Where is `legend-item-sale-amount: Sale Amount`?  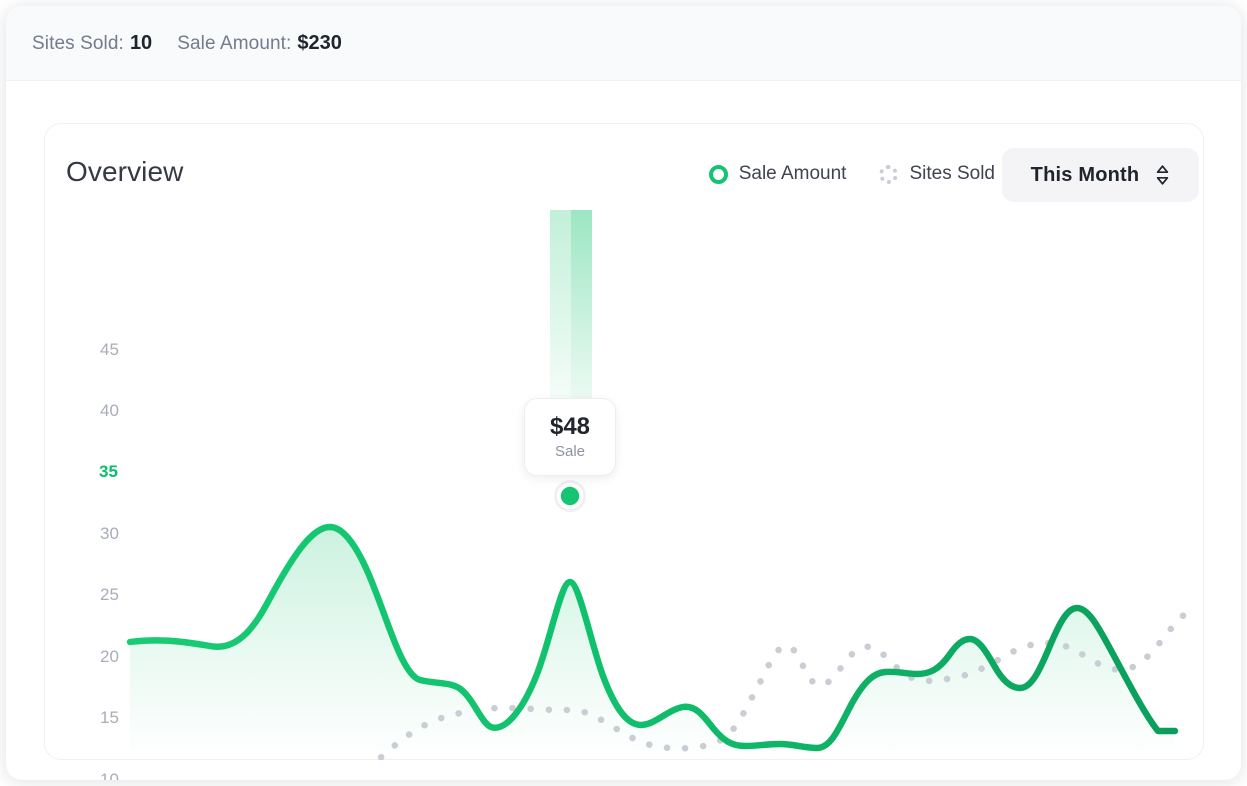
legend-item-sale-amount: Sale Amount is located at coordinates (777, 174).